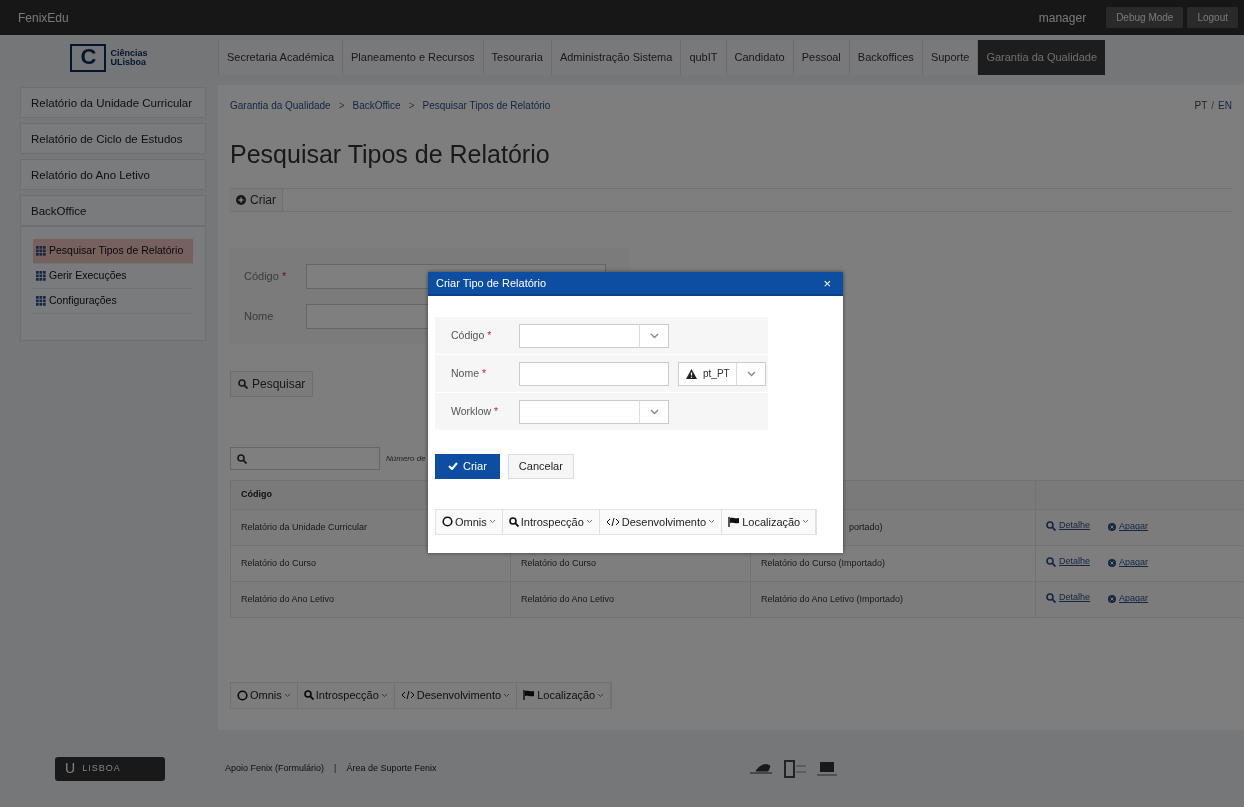  Describe the element at coordinates (491, 283) in the screenshot. I see `dialog-title: Criar Tipo de Relatório` at that location.